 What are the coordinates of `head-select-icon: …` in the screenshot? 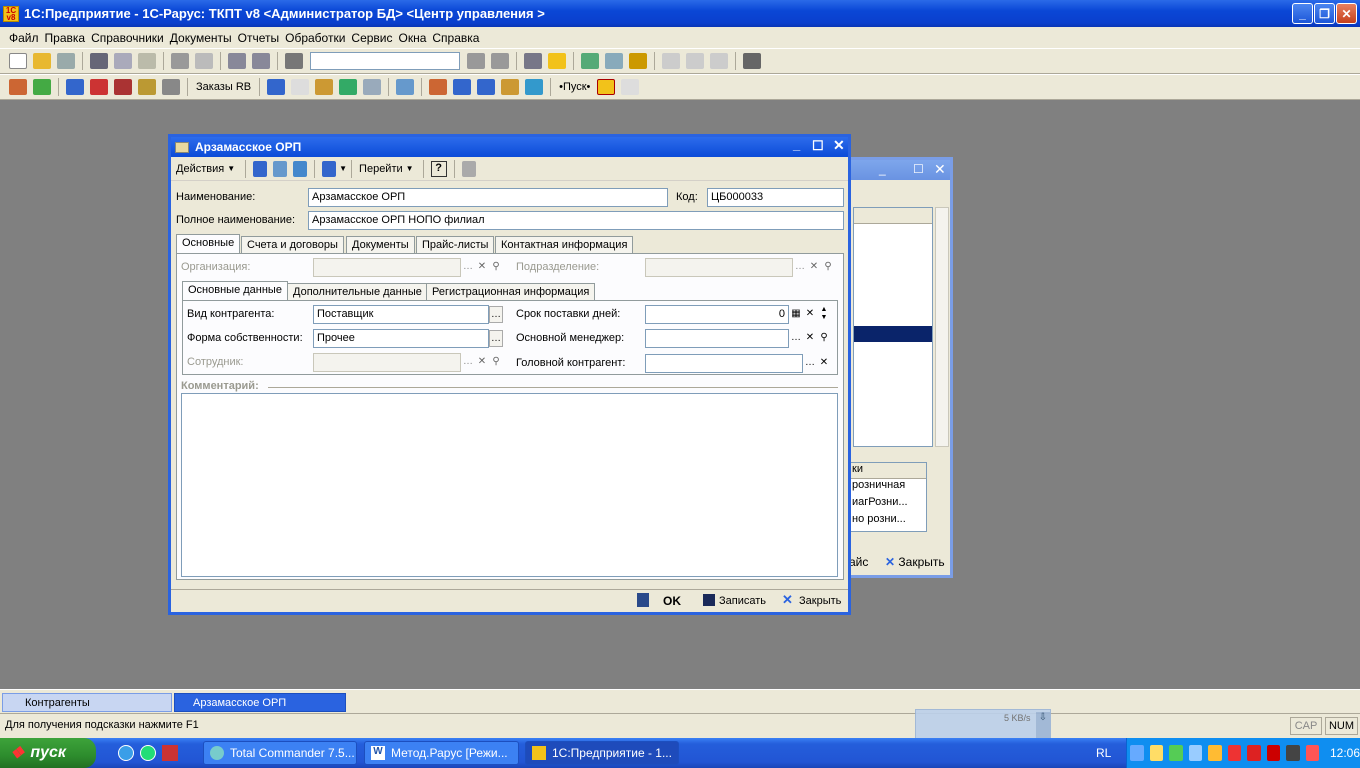 It's located at (810, 363).